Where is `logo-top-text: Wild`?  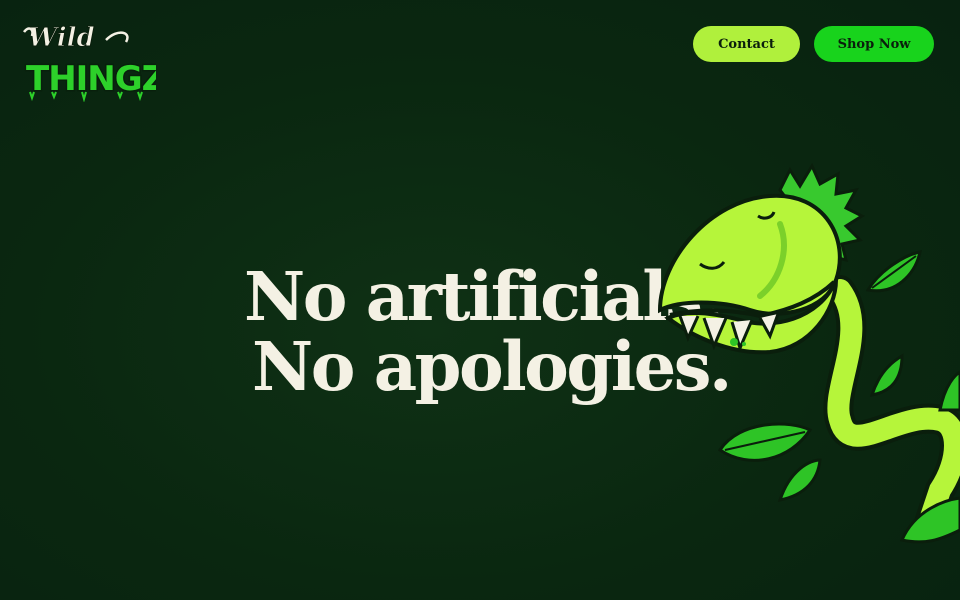
logo-top-text: Wild is located at coordinates (61, 38).